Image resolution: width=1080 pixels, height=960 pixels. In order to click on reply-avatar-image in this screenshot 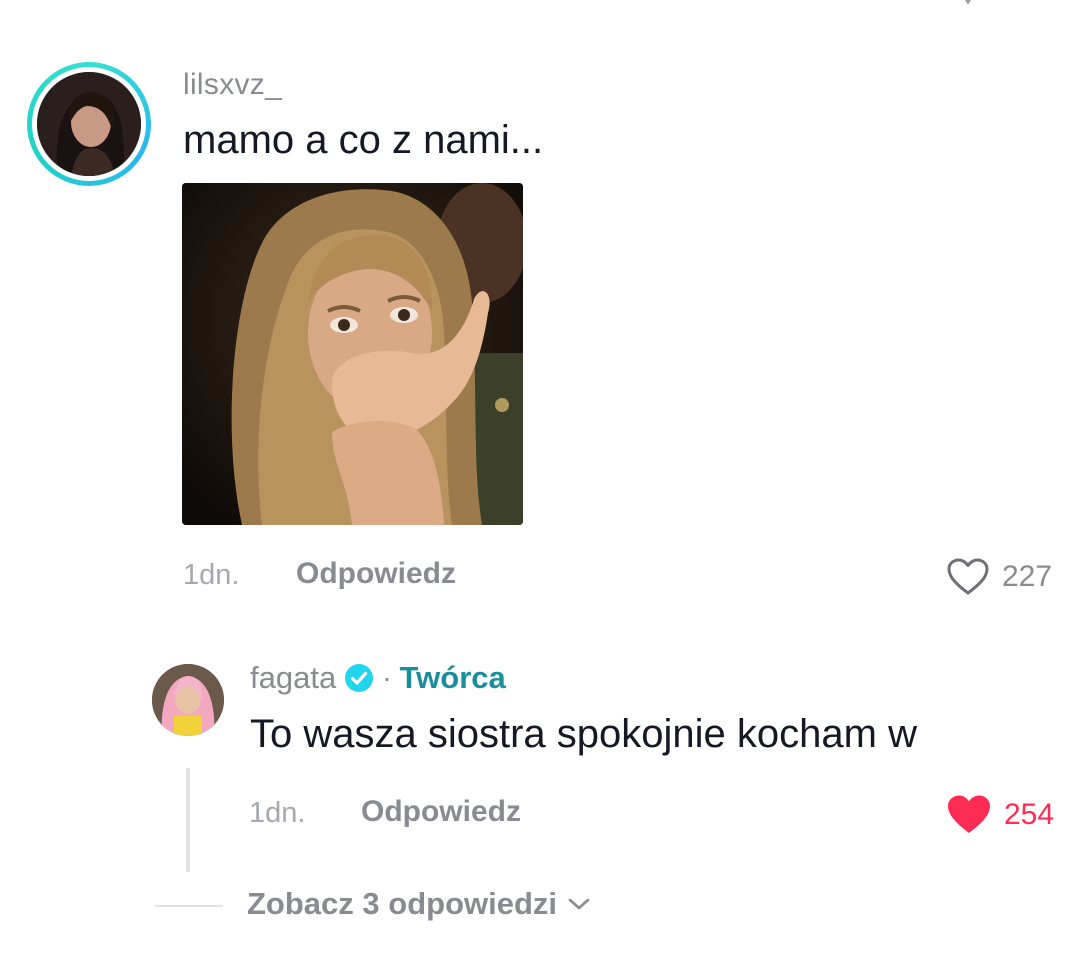, I will do `click(188, 700)`.